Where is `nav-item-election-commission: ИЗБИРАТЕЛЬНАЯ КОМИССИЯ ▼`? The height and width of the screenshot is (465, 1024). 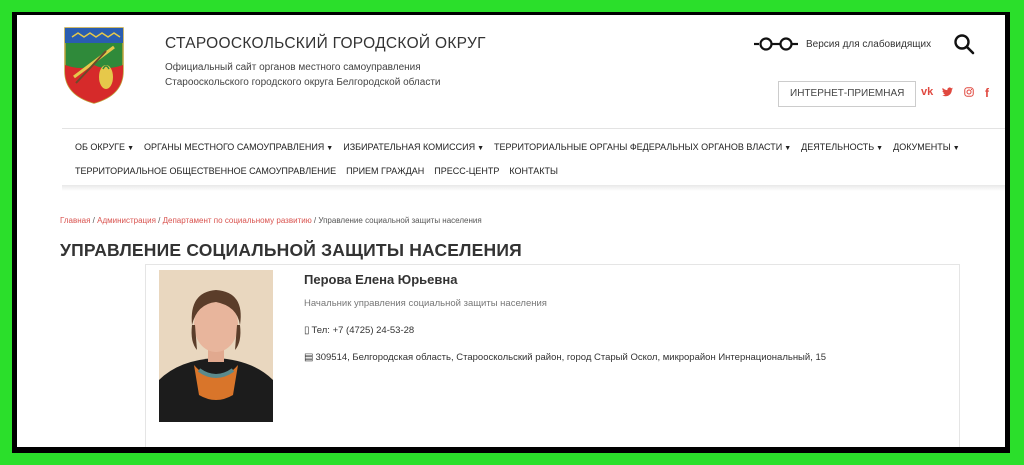
nav-item-election-commission: ИЗБИРАТЕЛЬНАЯ КОМИССИЯ ▼ is located at coordinates (413, 147).